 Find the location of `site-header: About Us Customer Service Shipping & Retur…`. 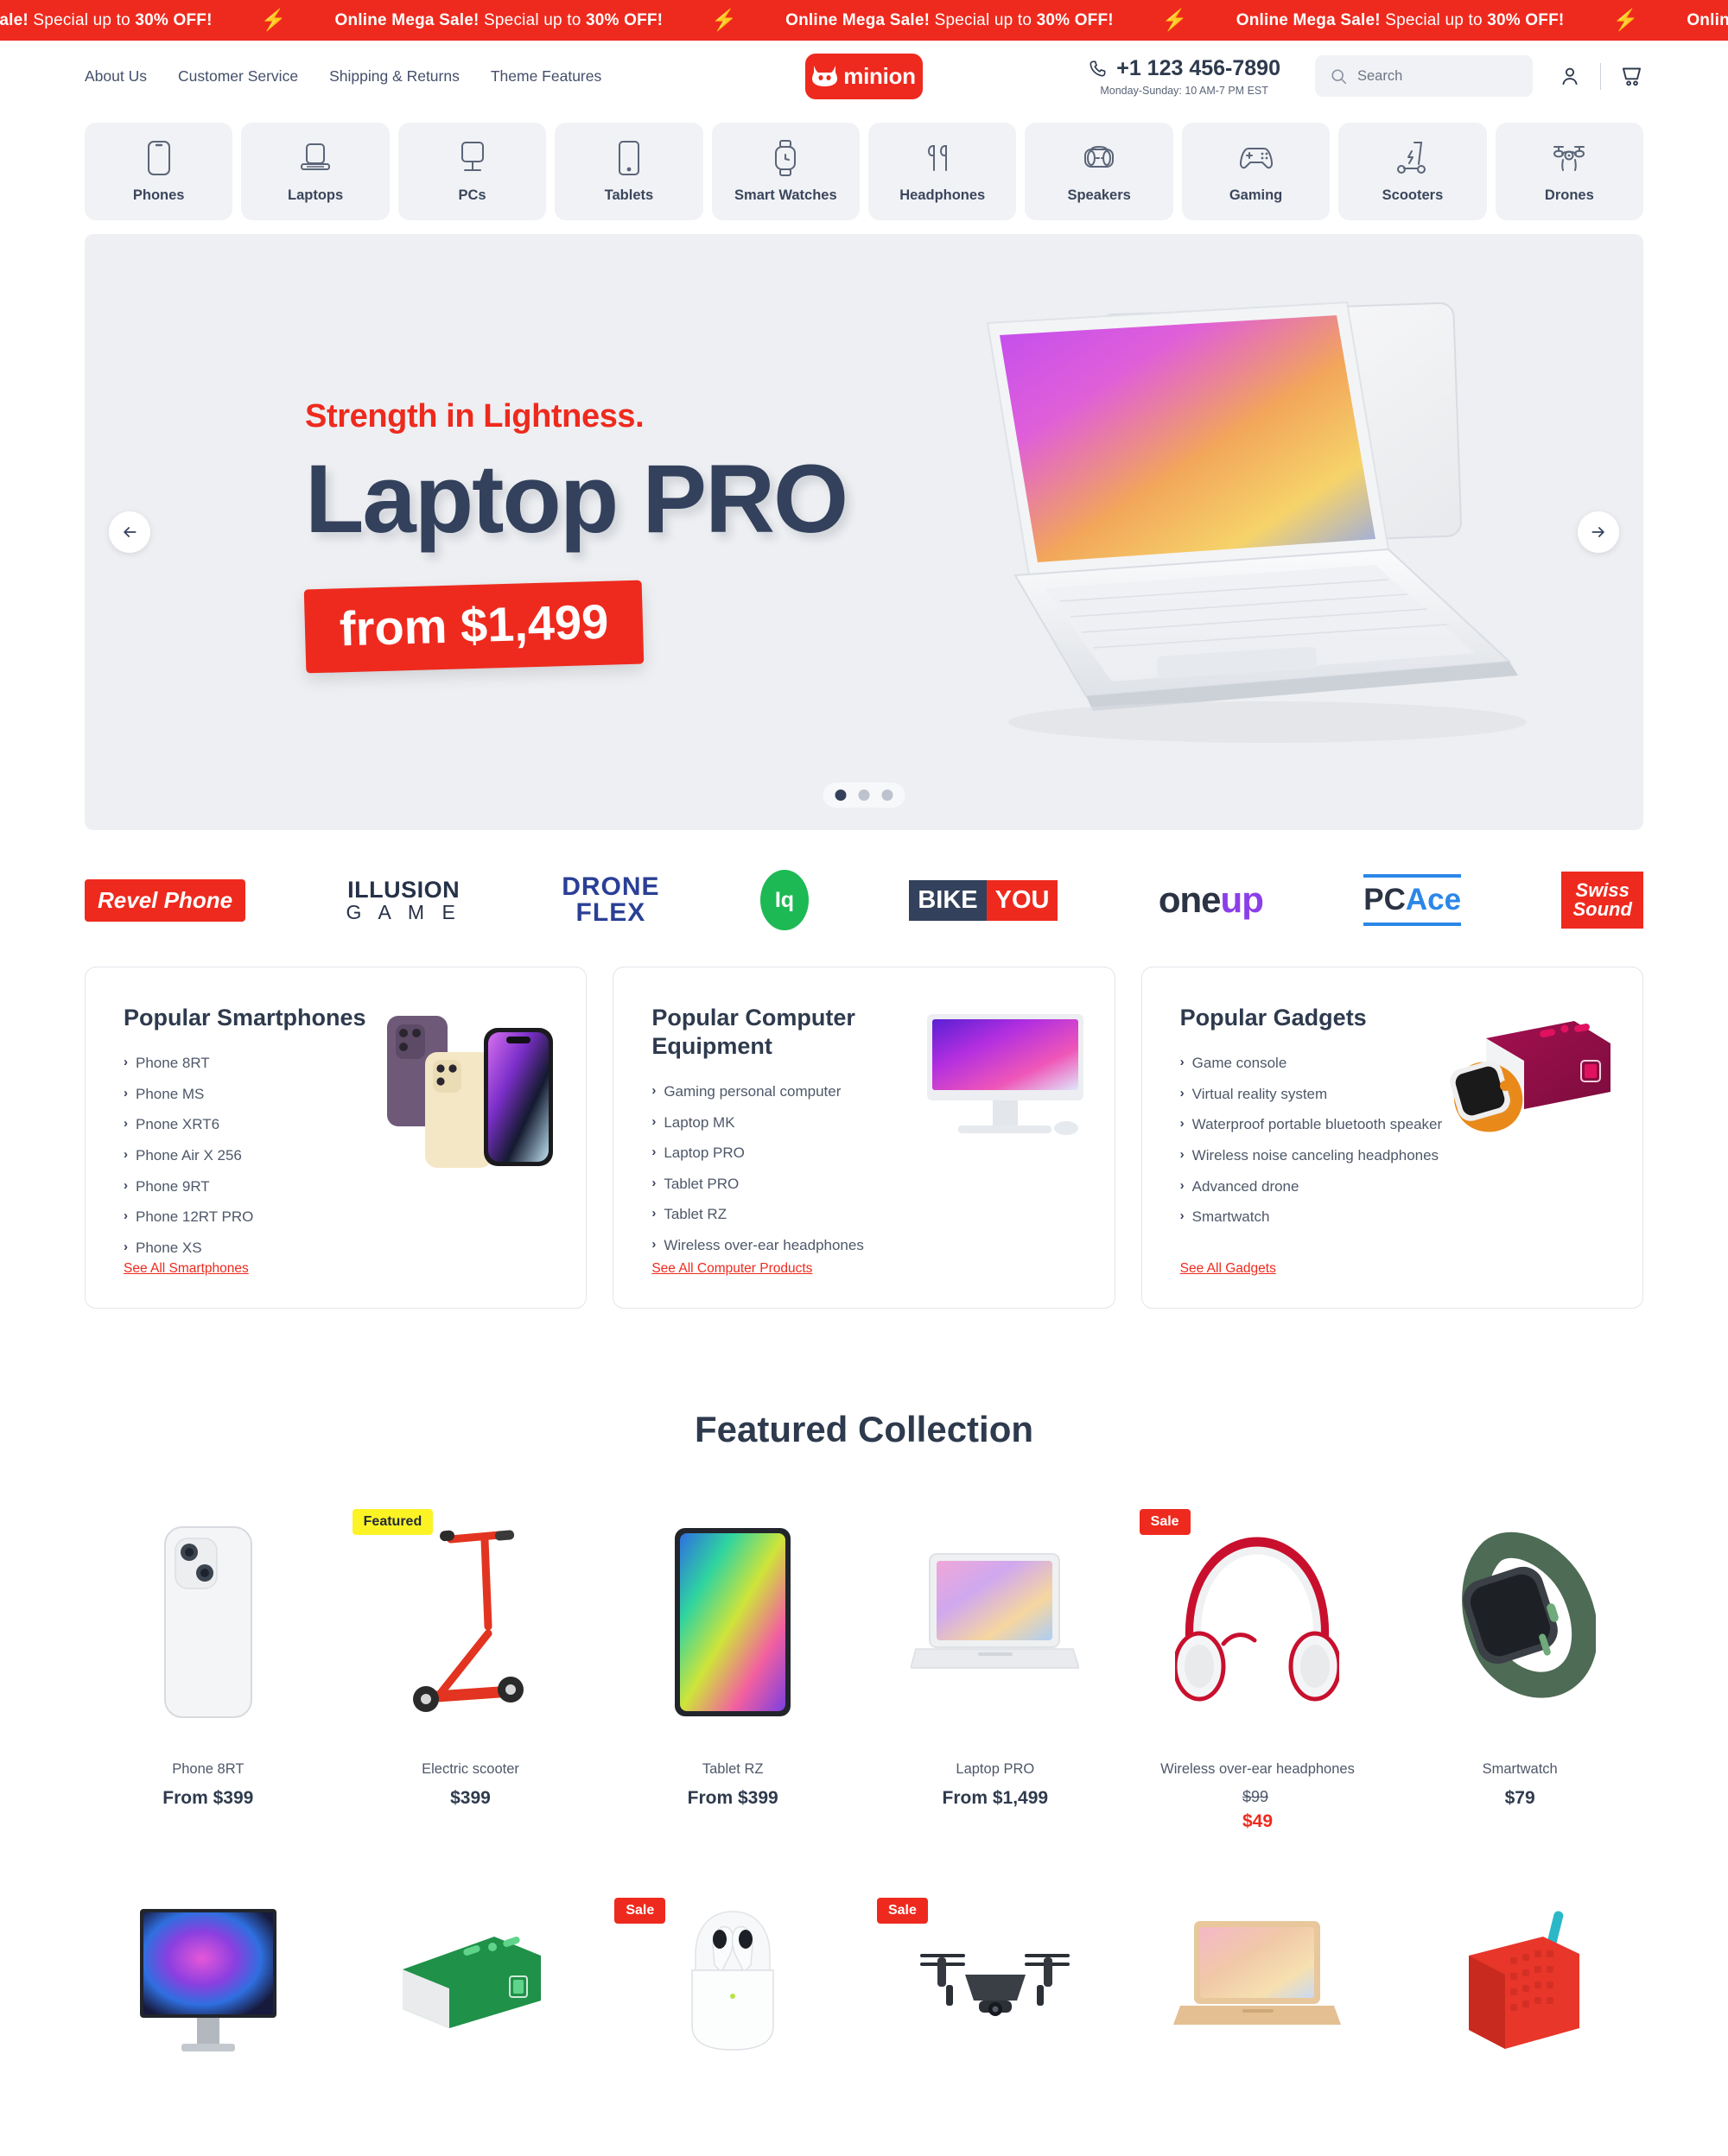

site-header: About Us Customer Service Shipping & Retur… is located at coordinates (864, 76).